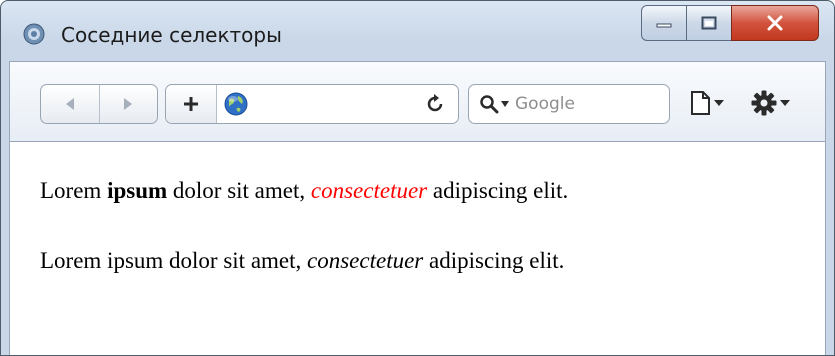  Describe the element at coordinates (489, 104) in the screenshot. I see `search-icon` at that location.